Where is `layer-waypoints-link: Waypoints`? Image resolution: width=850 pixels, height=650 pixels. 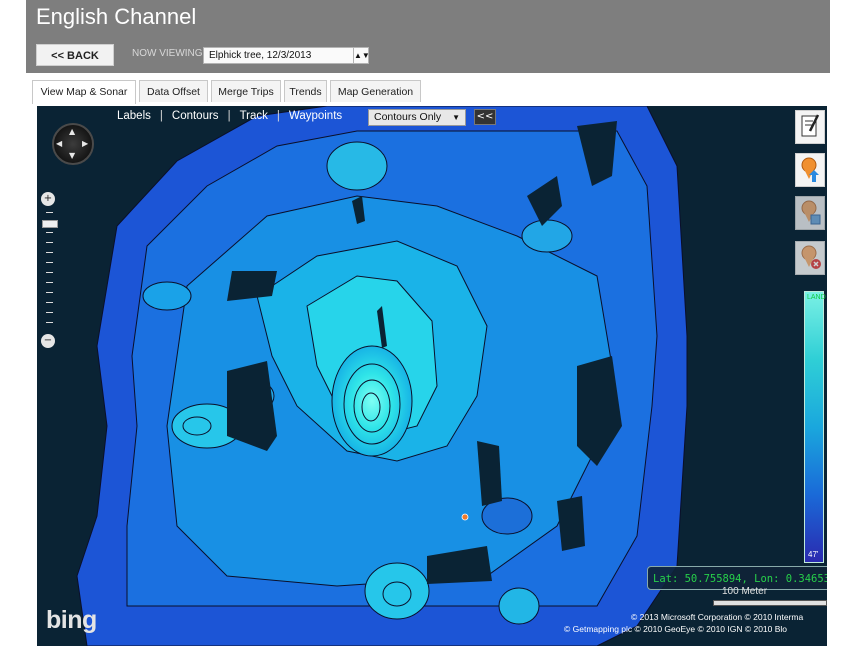
layer-waypoints-link: Waypoints is located at coordinates (315, 116).